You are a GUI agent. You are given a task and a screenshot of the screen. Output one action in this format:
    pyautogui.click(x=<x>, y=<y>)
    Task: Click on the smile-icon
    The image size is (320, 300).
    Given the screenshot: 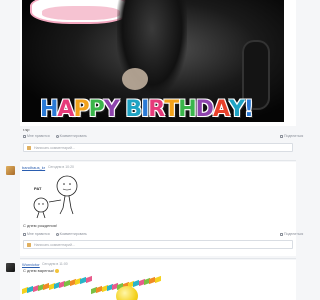 What is the action you would take?
    pyautogui.click(x=57, y=270)
    